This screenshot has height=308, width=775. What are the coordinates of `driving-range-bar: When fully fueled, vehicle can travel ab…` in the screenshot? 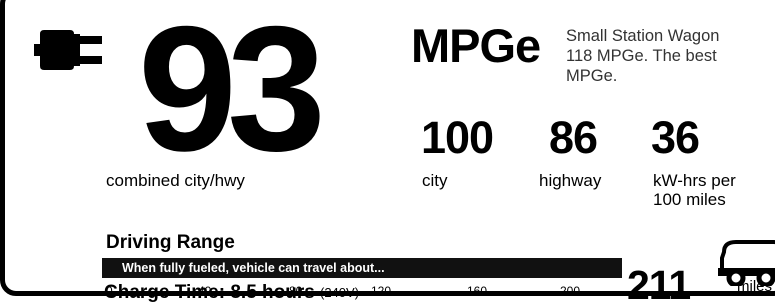 It's located at (362, 268).